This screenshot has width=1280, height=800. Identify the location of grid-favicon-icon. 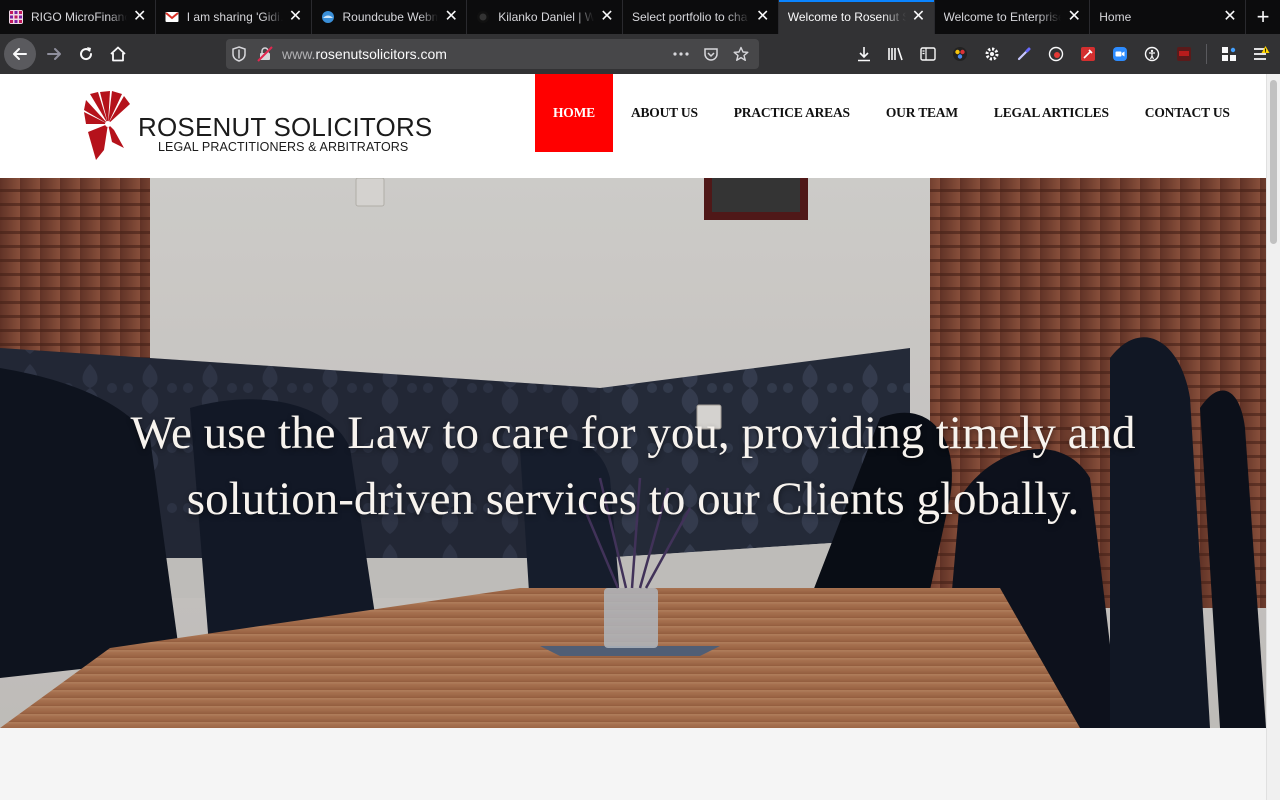
(16, 17).